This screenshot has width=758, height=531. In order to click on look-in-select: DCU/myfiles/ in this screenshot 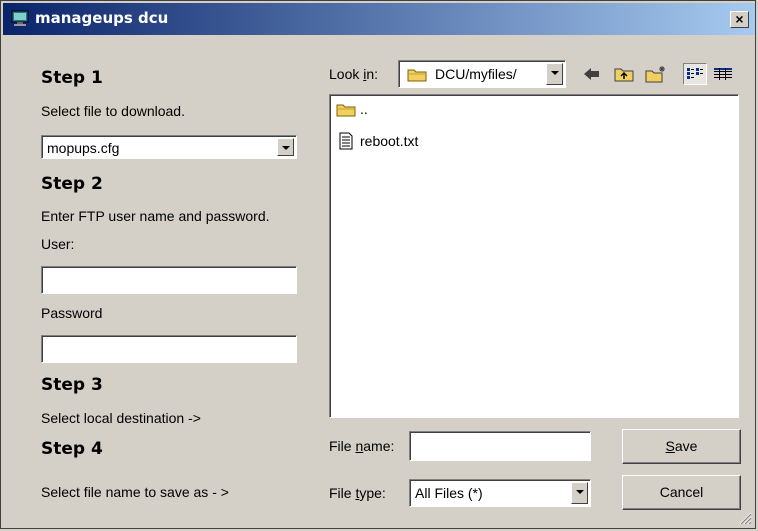, I will do `click(482, 74)`.